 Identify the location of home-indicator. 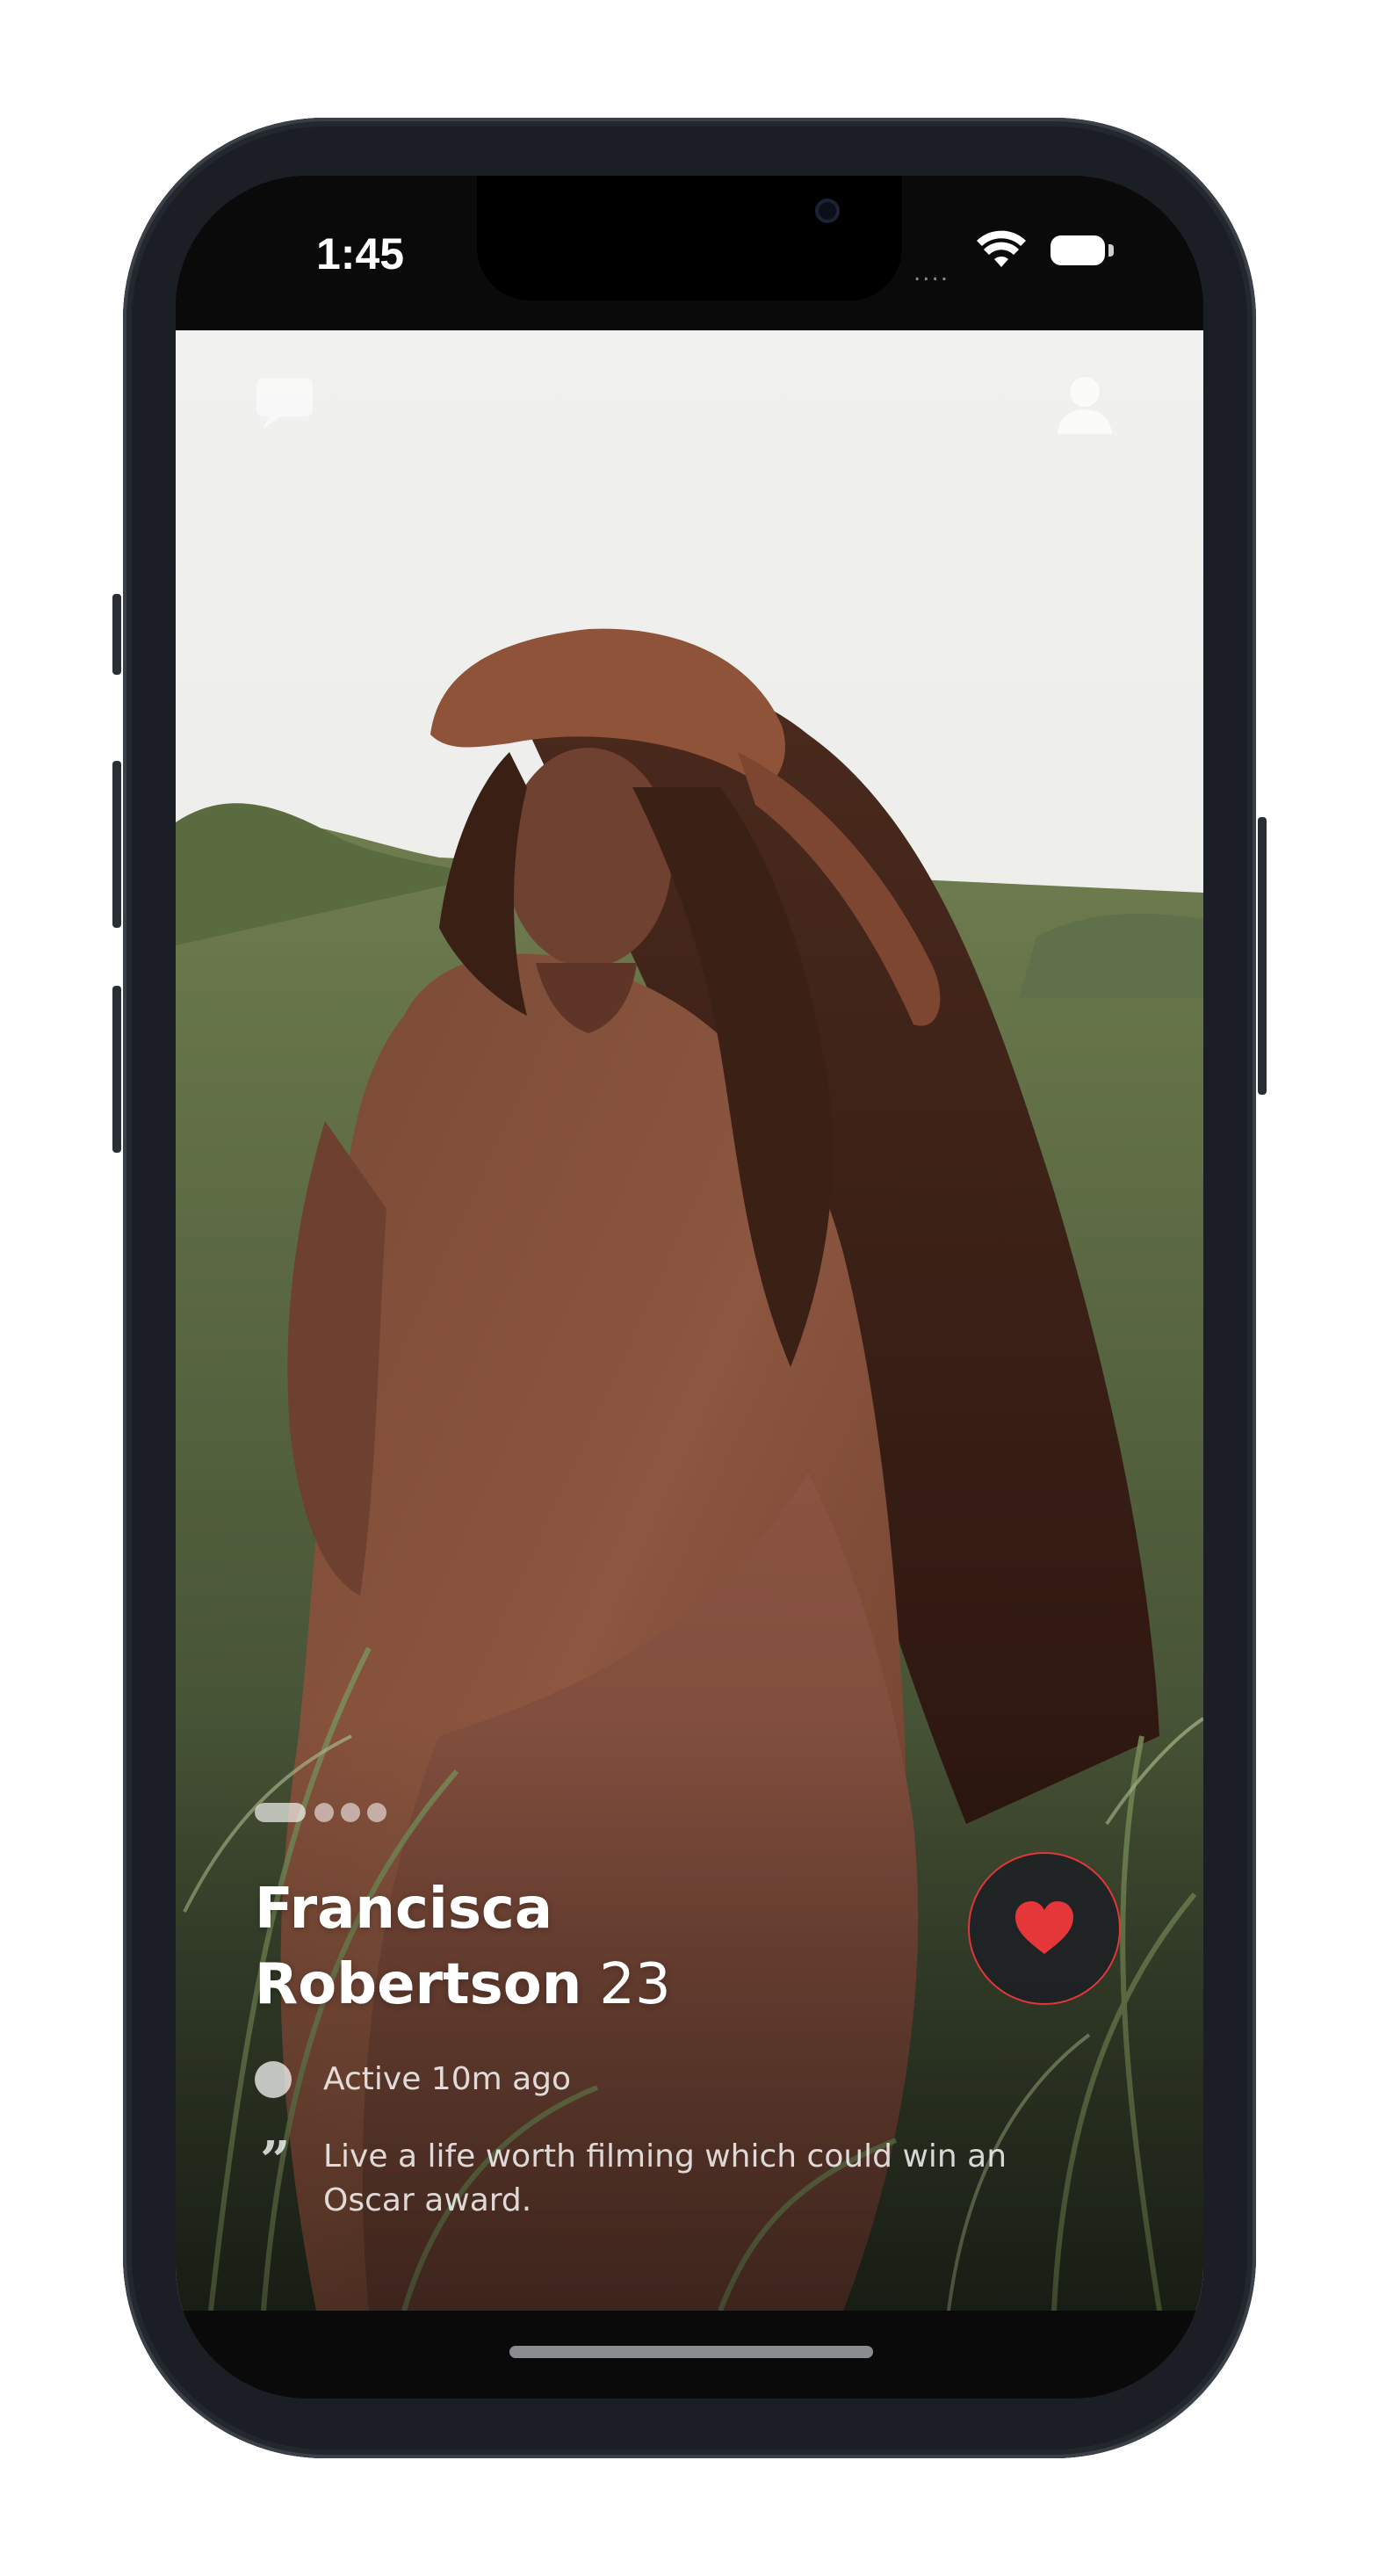
(691, 2352).